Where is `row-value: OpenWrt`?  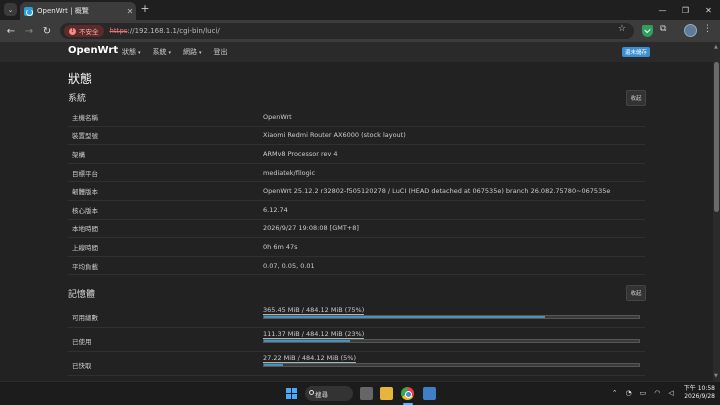 row-value: OpenWrt is located at coordinates (277, 116).